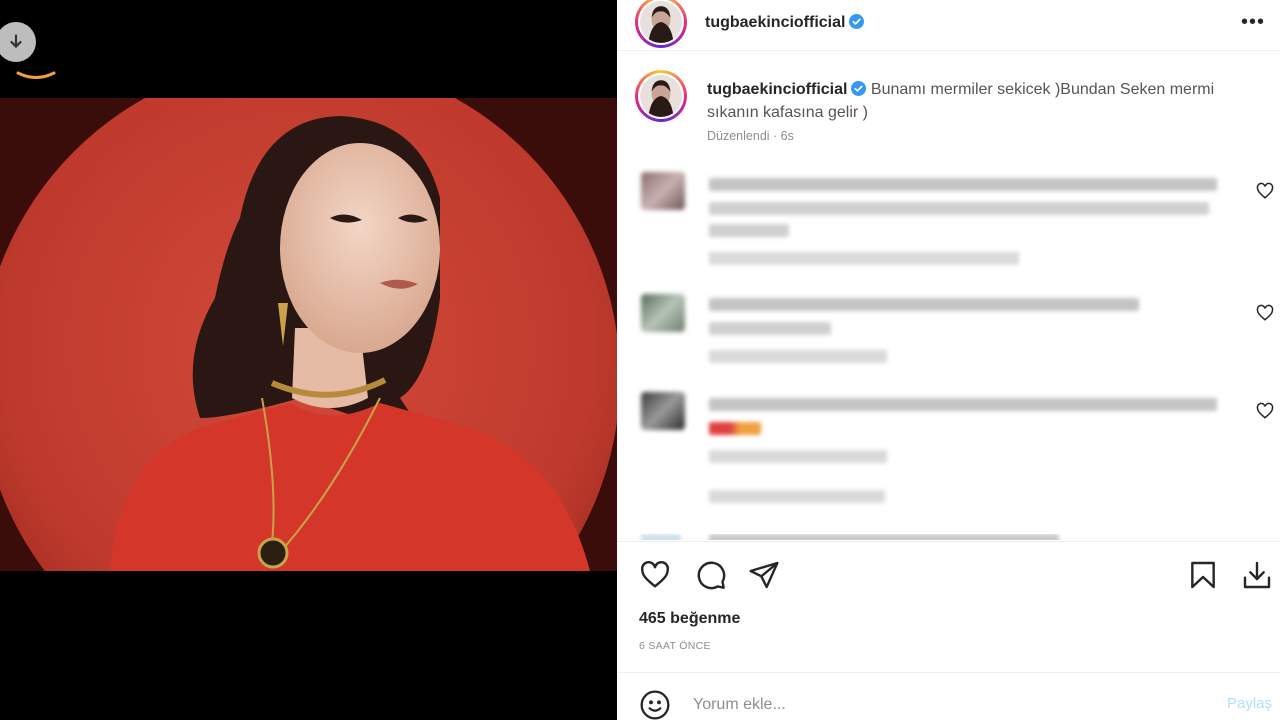 The width and height of the screenshot is (1280, 720). Describe the element at coordinates (661, 24) in the screenshot. I see `header-avatar` at that location.